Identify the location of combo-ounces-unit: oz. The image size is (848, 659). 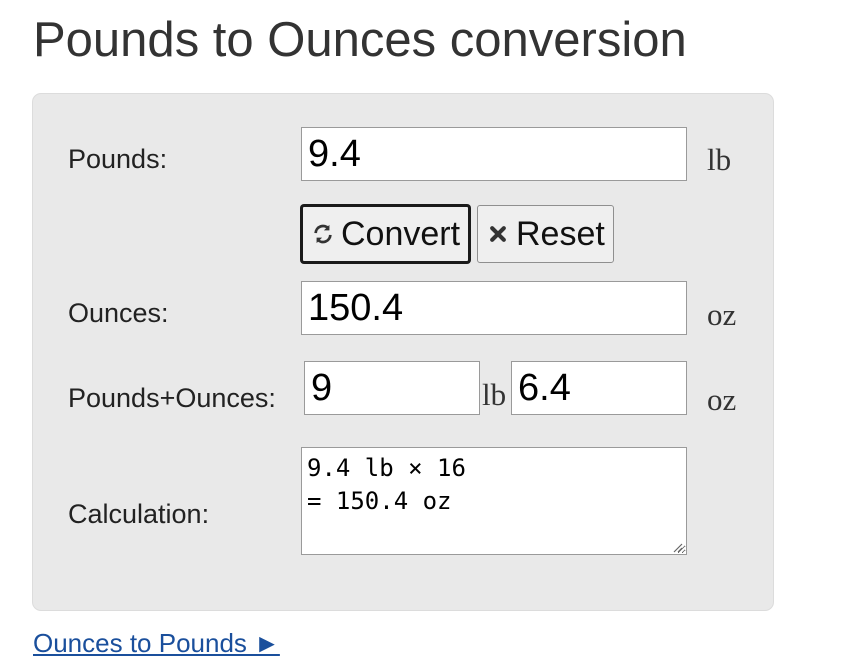
(722, 399).